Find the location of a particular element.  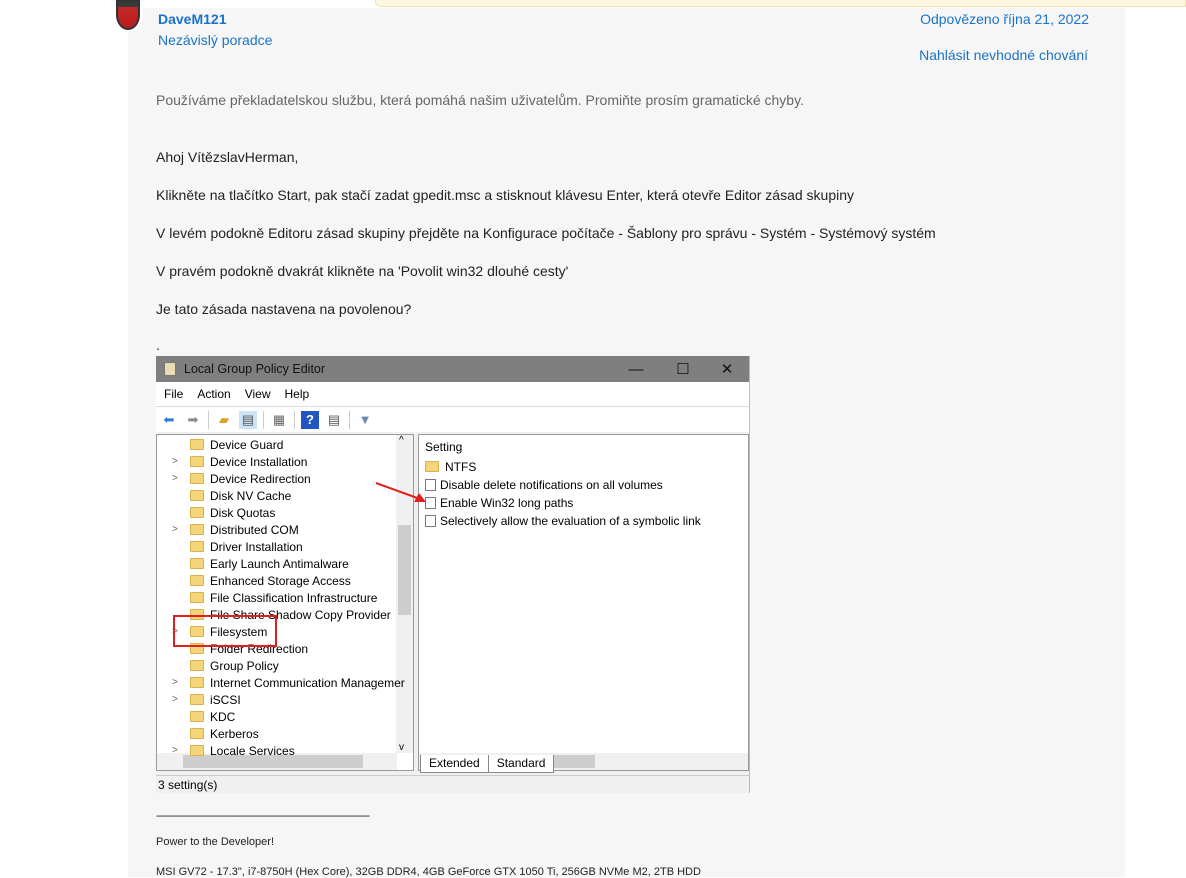

window-title: Local Group Policy Editor is located at coordinates (255, 369).